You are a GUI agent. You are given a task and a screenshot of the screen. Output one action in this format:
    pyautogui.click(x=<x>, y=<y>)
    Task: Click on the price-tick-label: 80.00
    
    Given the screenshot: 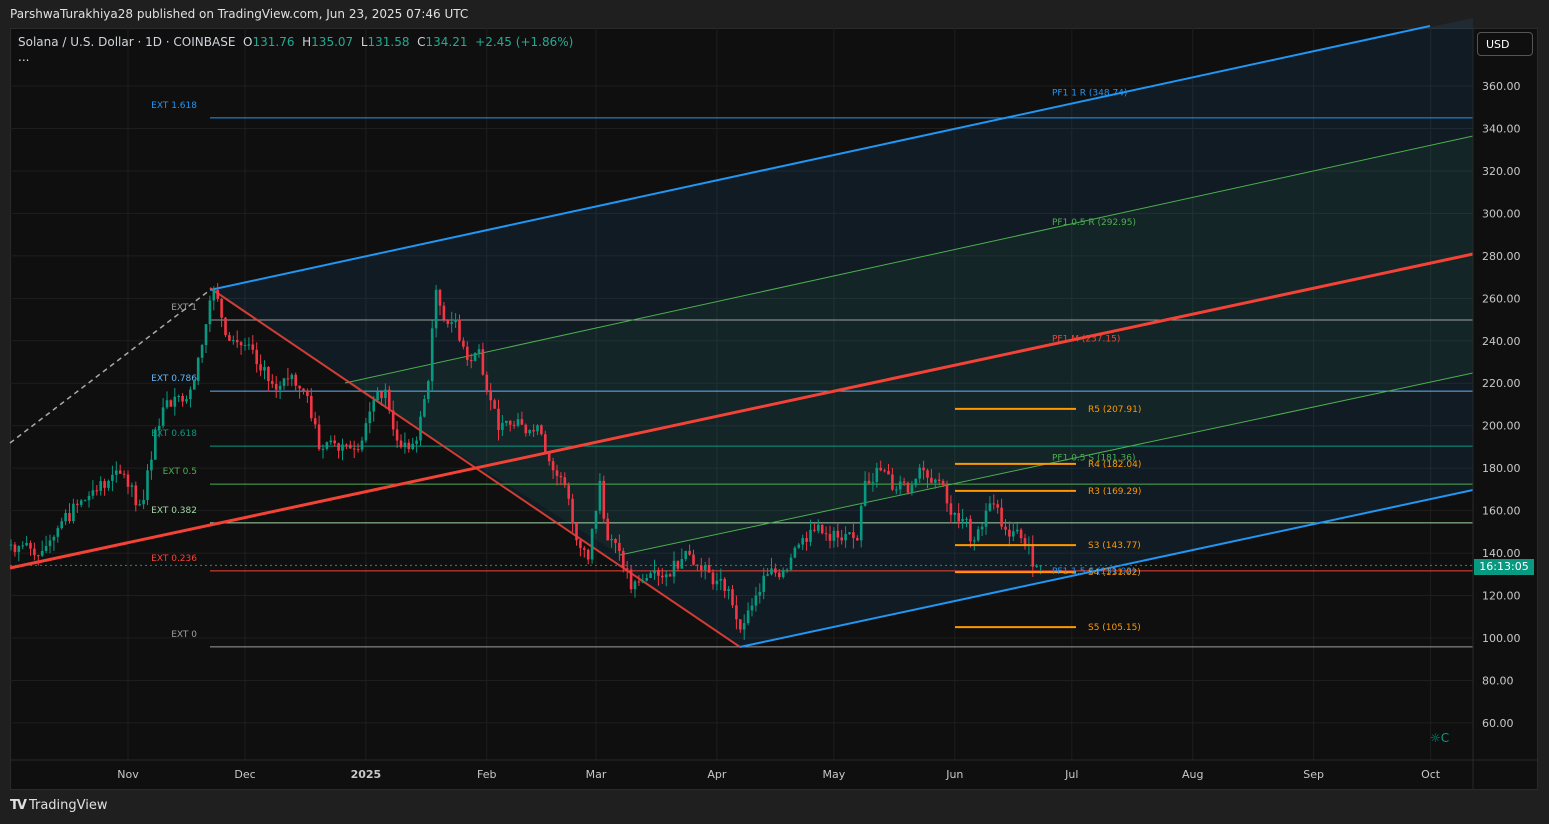 What is the action you would take?
    pyautogui.click(x=1498, y=680)
    